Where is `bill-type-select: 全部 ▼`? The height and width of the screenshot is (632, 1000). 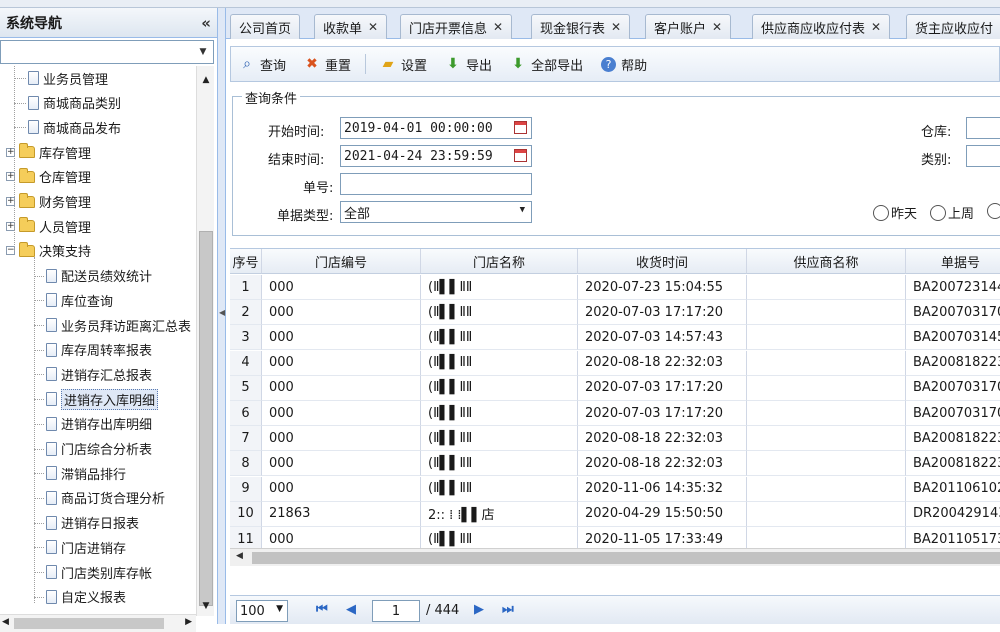
bill-type-select: 全部 ▼ is located at coordinates (436, 212).